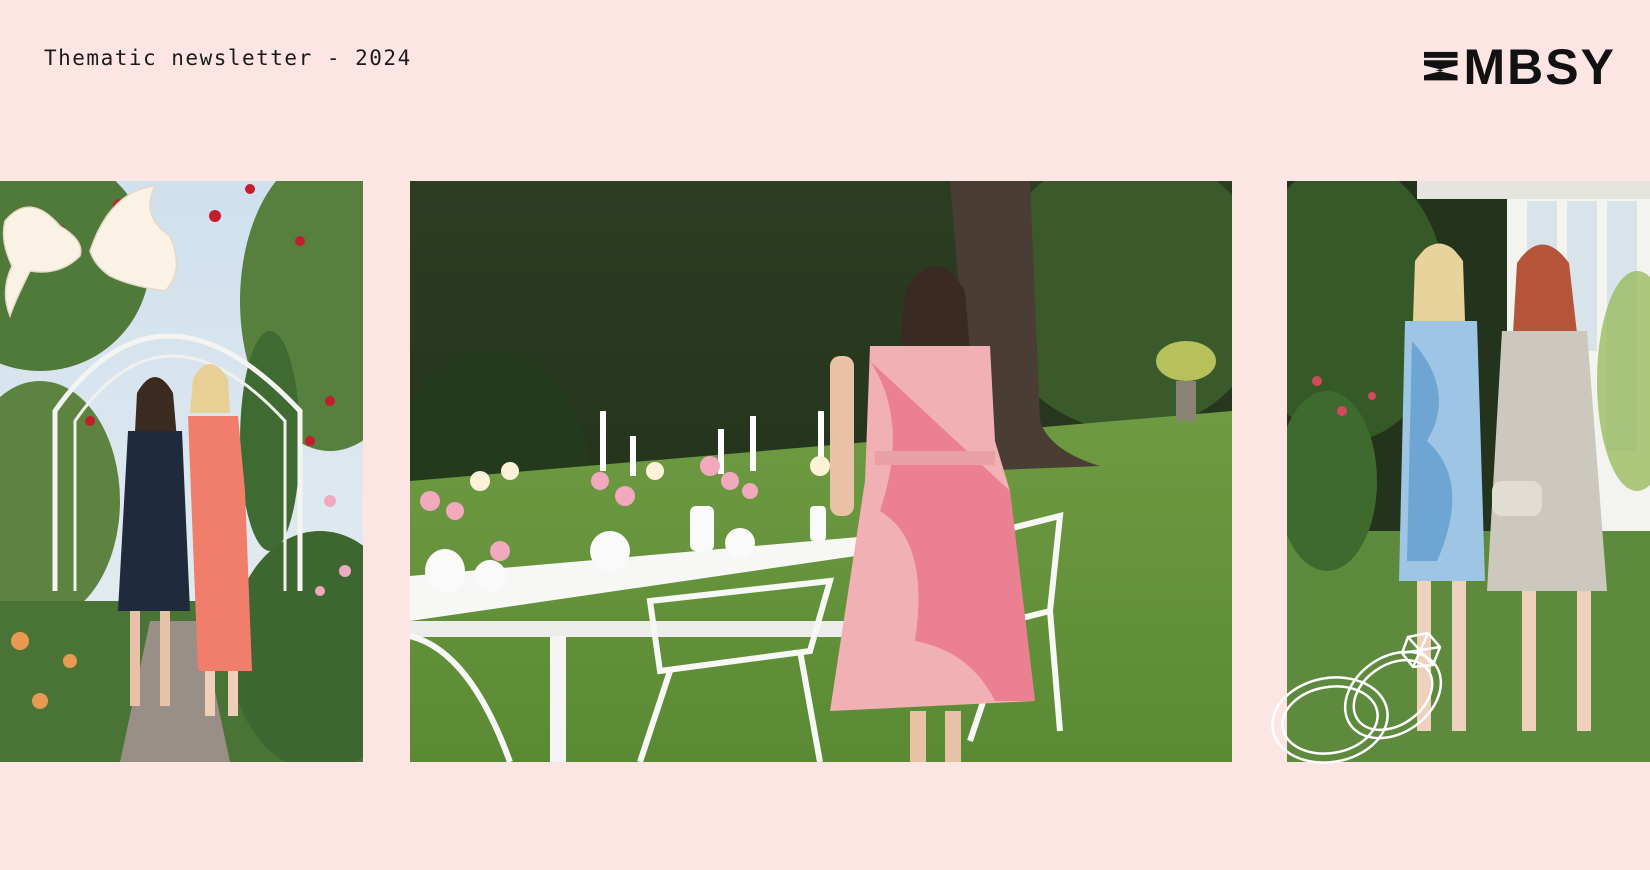  I want to click on wedding-rings-icon, so click(1357, 697).